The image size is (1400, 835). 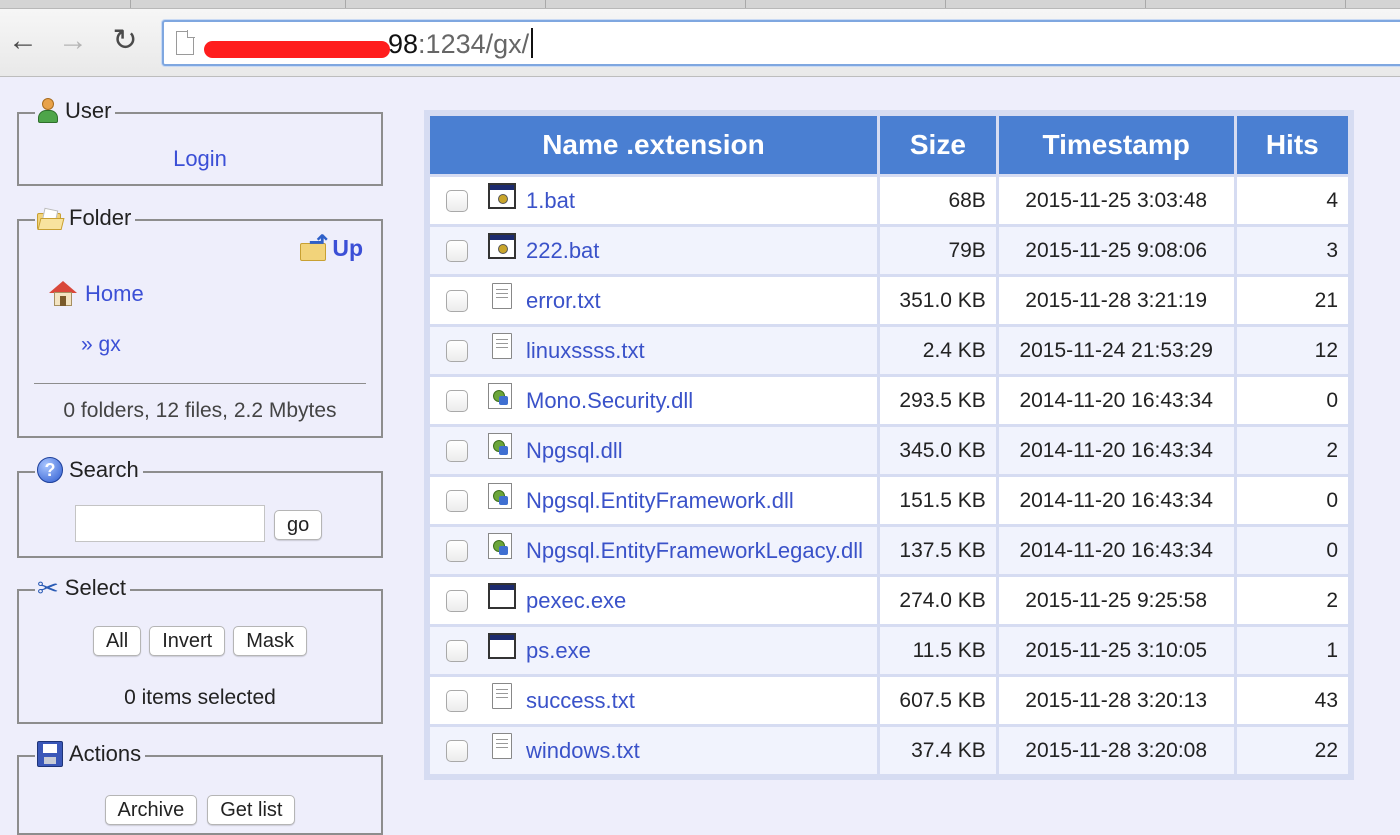 What do you see at coordinates (562, 251) in the screenshot?
I see `file-name-link: 222.bat` at bounding box center [562, 251].